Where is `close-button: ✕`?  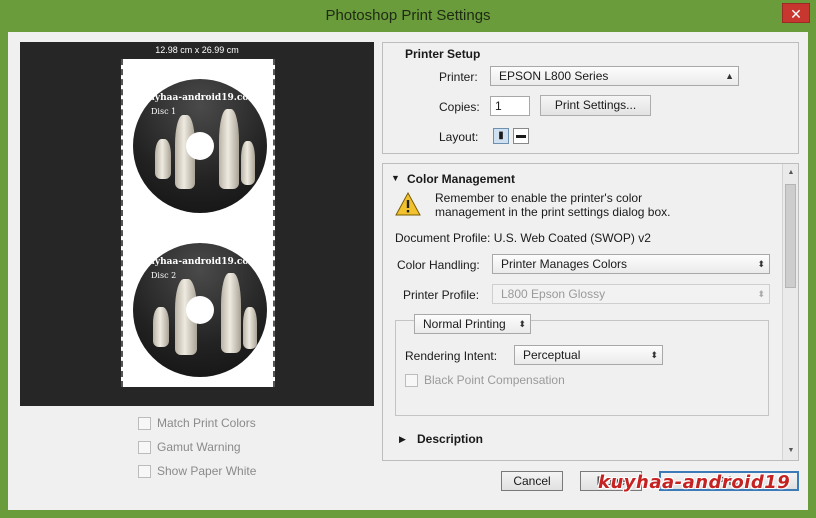
close-button: ✕ is located at coordinates (796, 13).